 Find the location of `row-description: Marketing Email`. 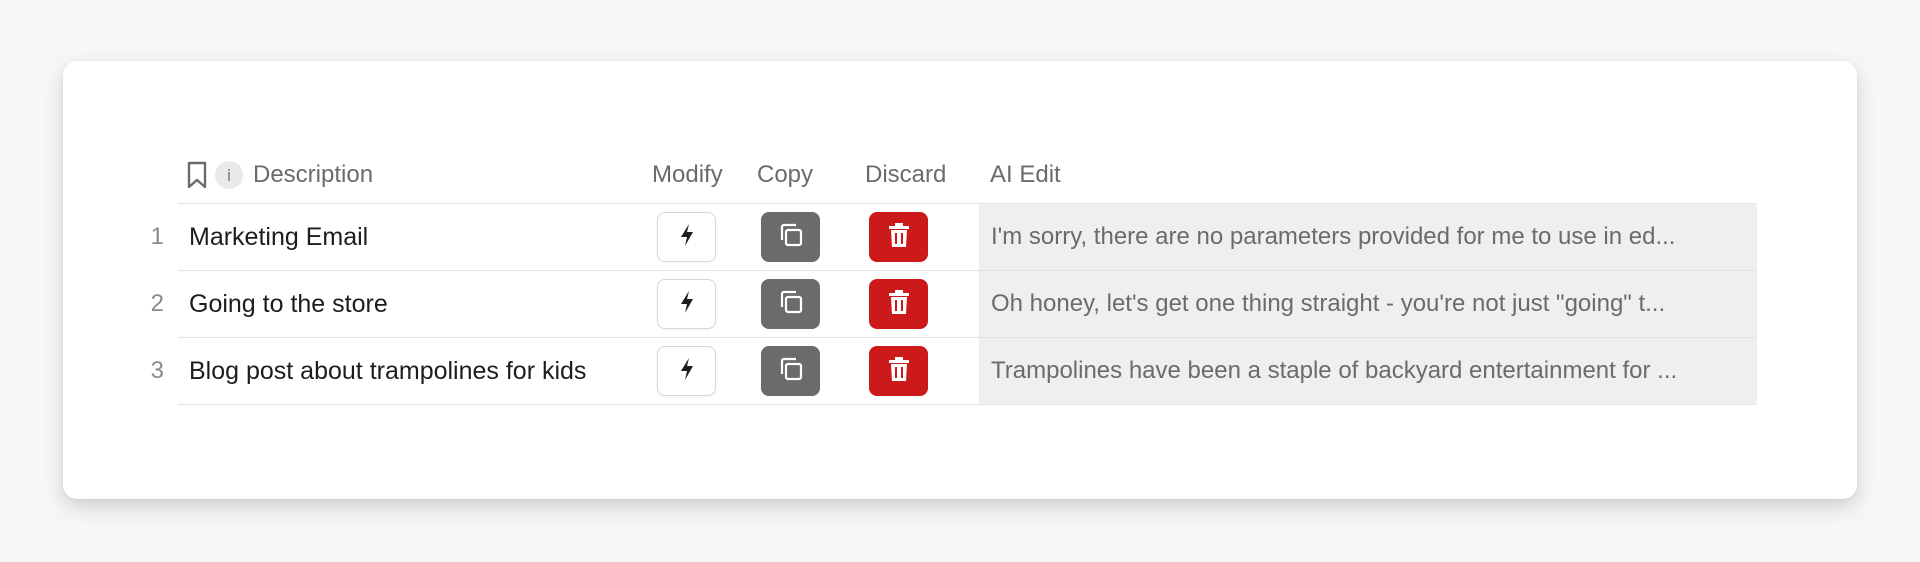

row-description: Marketing Email is located at coordinates (278, 237).